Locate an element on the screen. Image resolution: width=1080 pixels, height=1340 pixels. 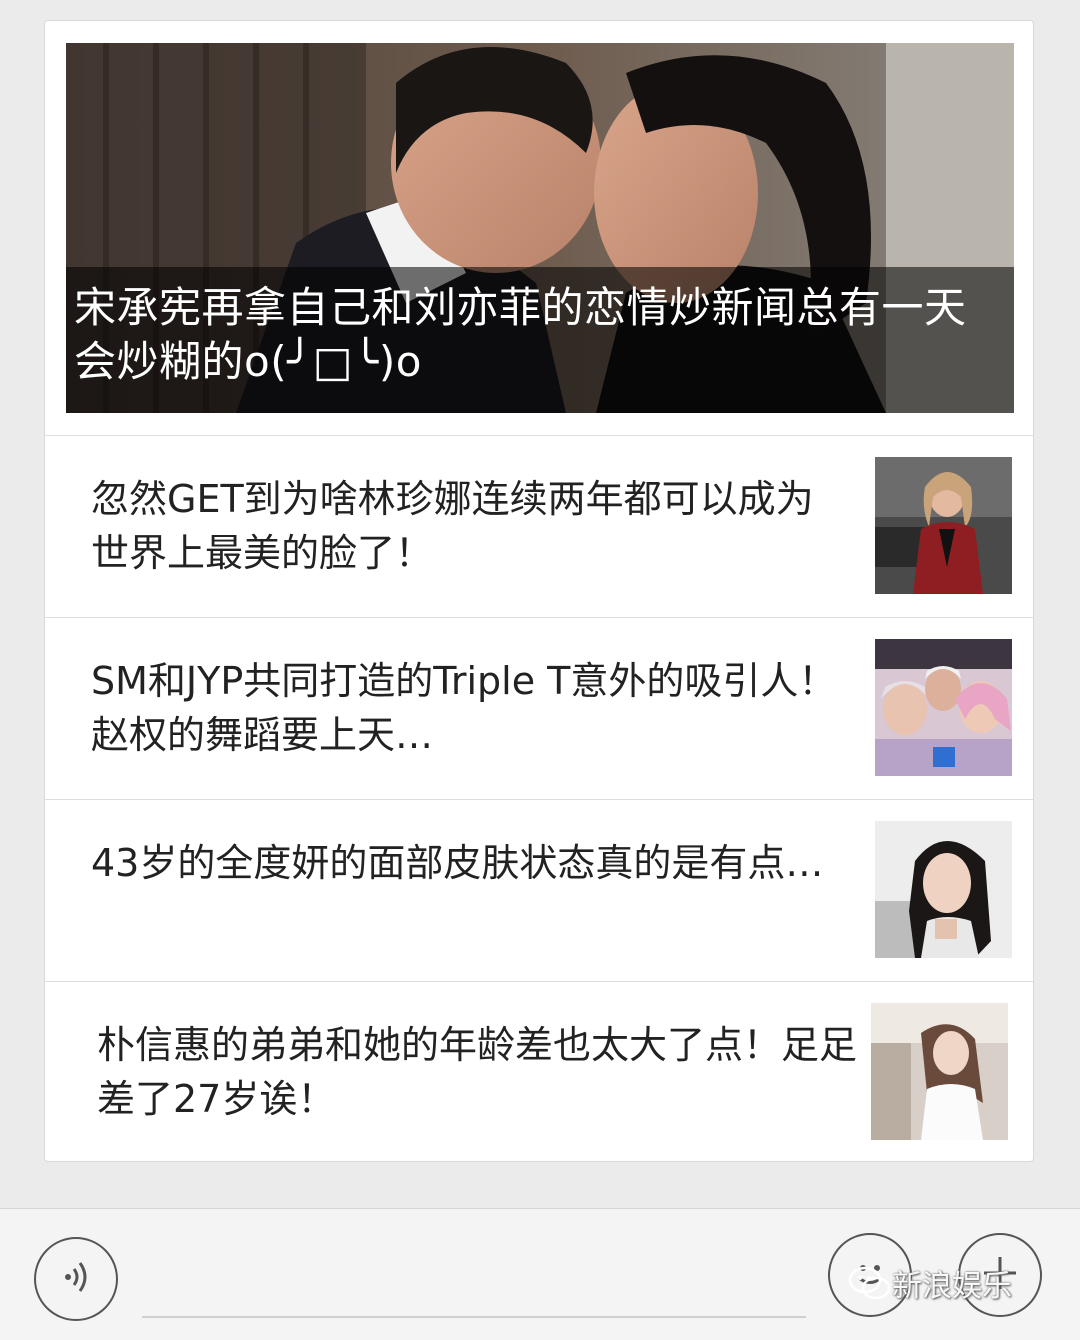
message-input is located at coordinates (474, 1317).